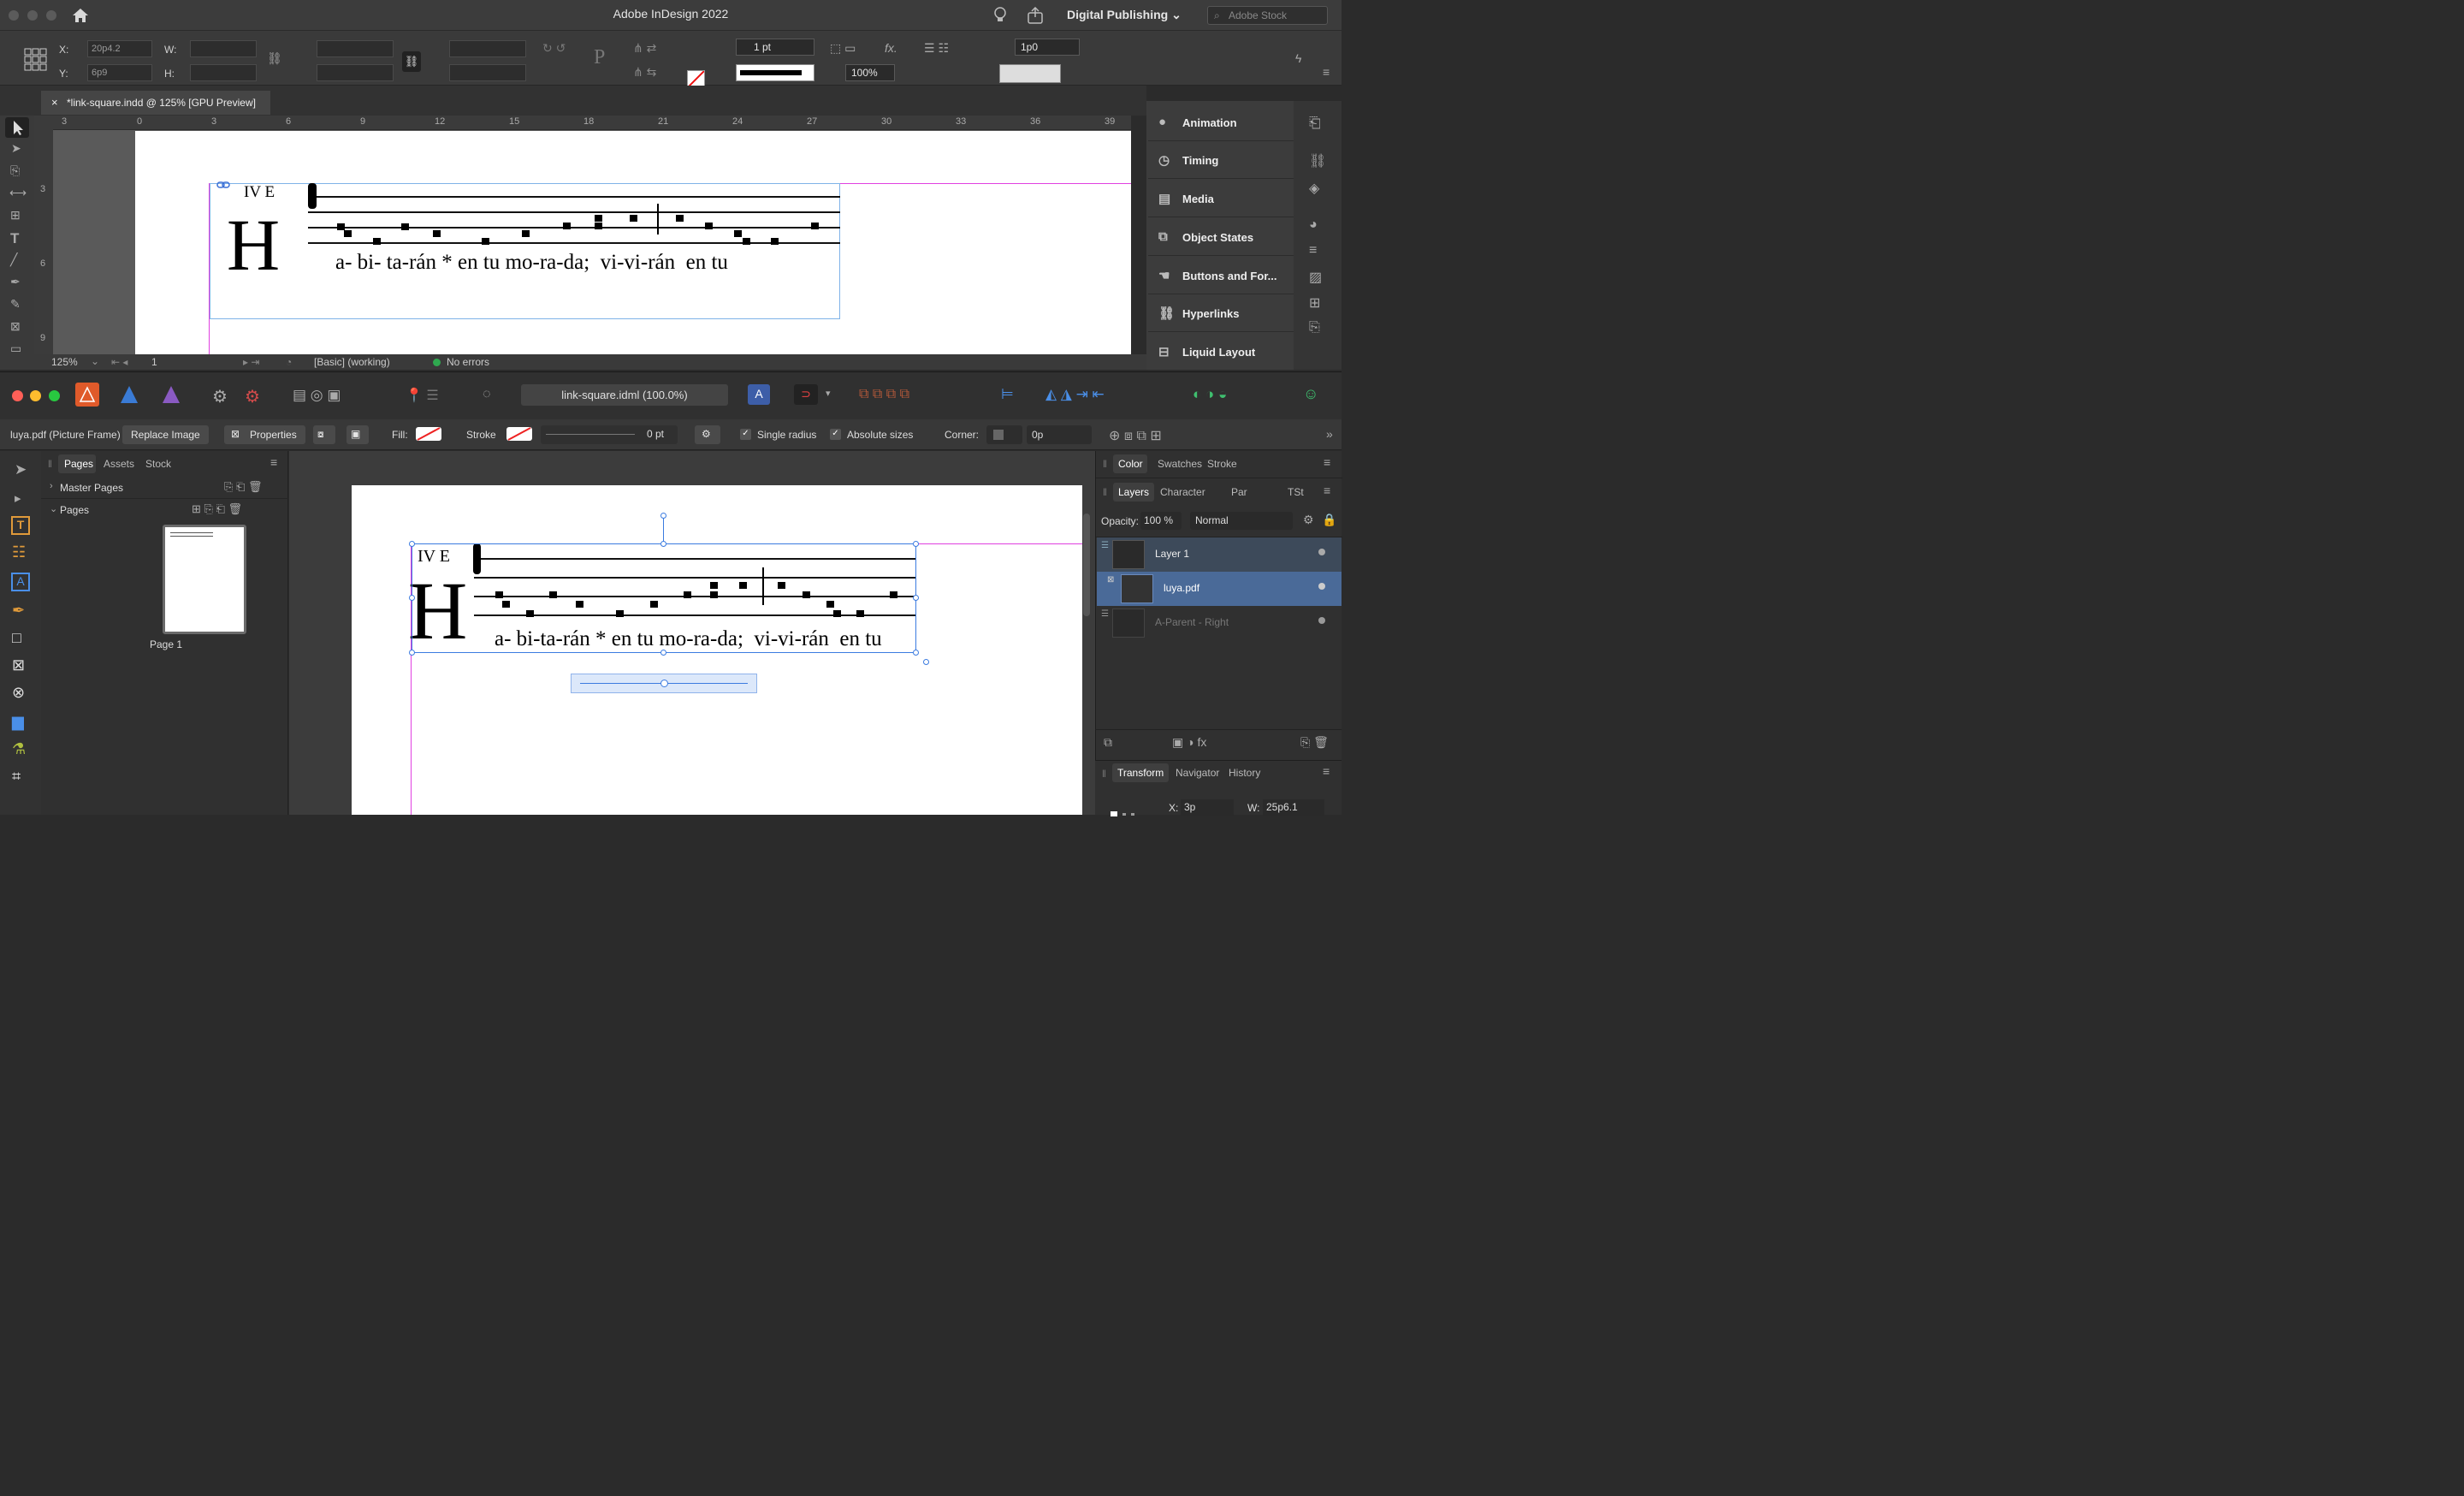  Describe the element at coordinates (324, 434) in the screenshot. I see `crop-icon: ⧇` at that location.